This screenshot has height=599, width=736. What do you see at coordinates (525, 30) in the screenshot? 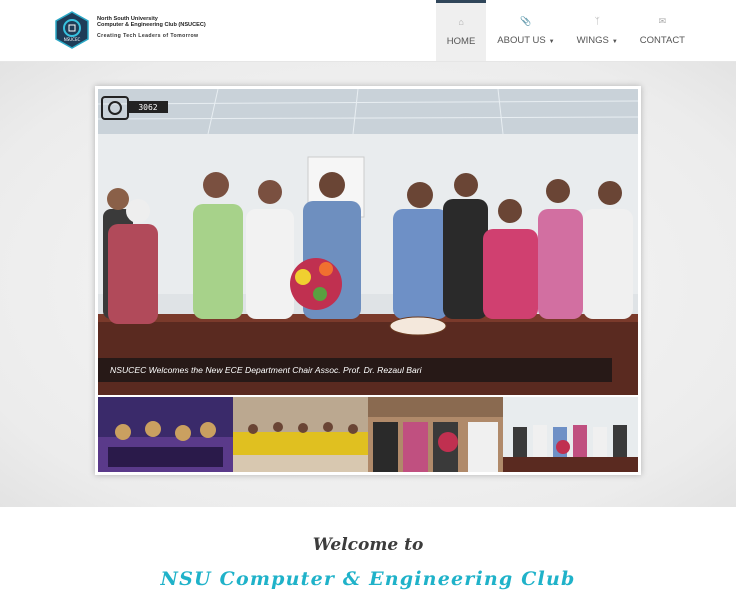
I see `nav-about-us: 📎 ABOUT US ▼` at bounding box center [525, 30].